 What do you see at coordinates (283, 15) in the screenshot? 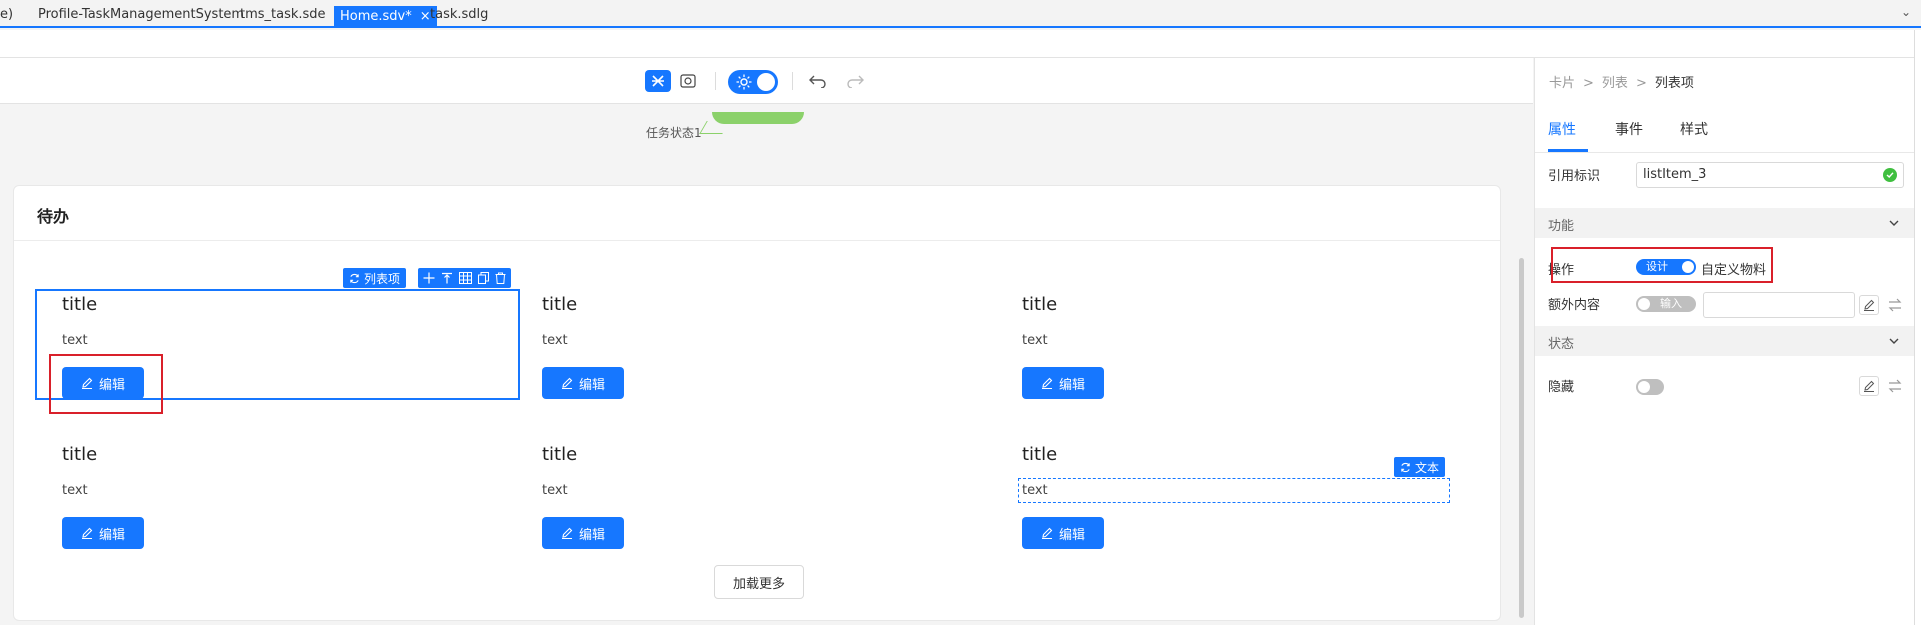
I see `tab-tms-task-sde: tms_task.sde` at bounding box center [283, 15].